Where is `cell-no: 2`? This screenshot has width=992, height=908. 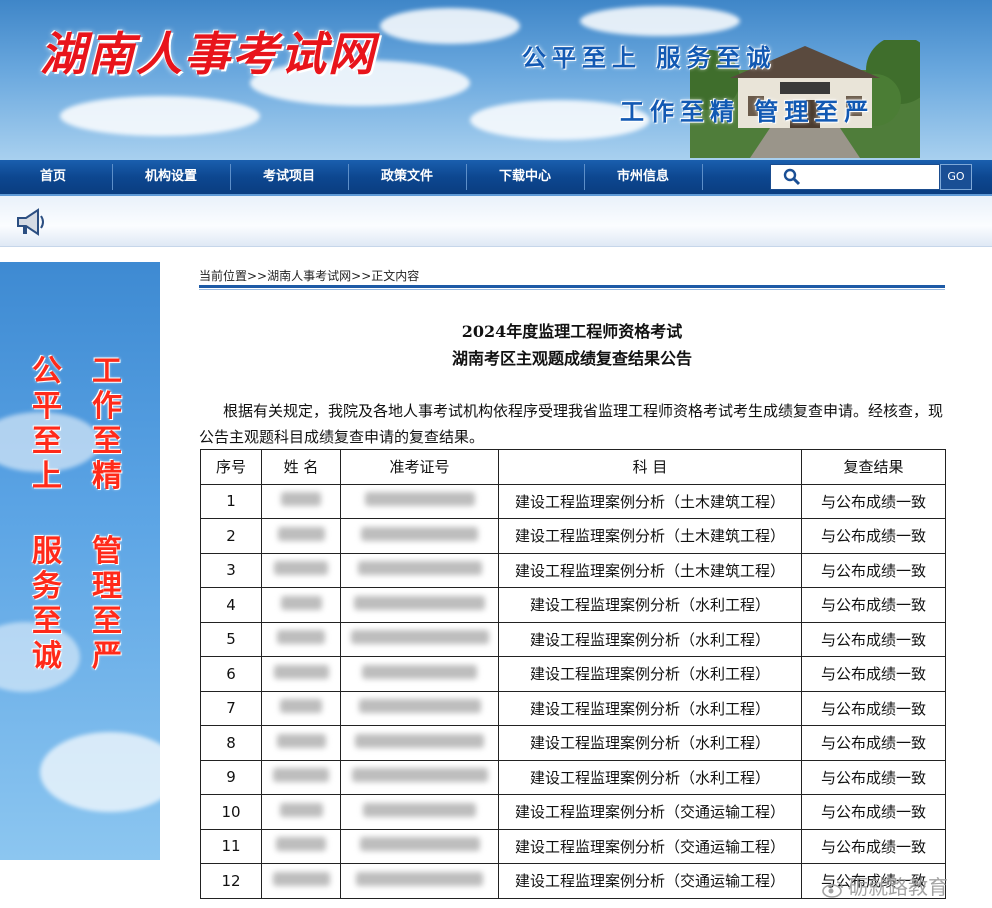 cell-no: 2 is located at coordinates (231, 536).